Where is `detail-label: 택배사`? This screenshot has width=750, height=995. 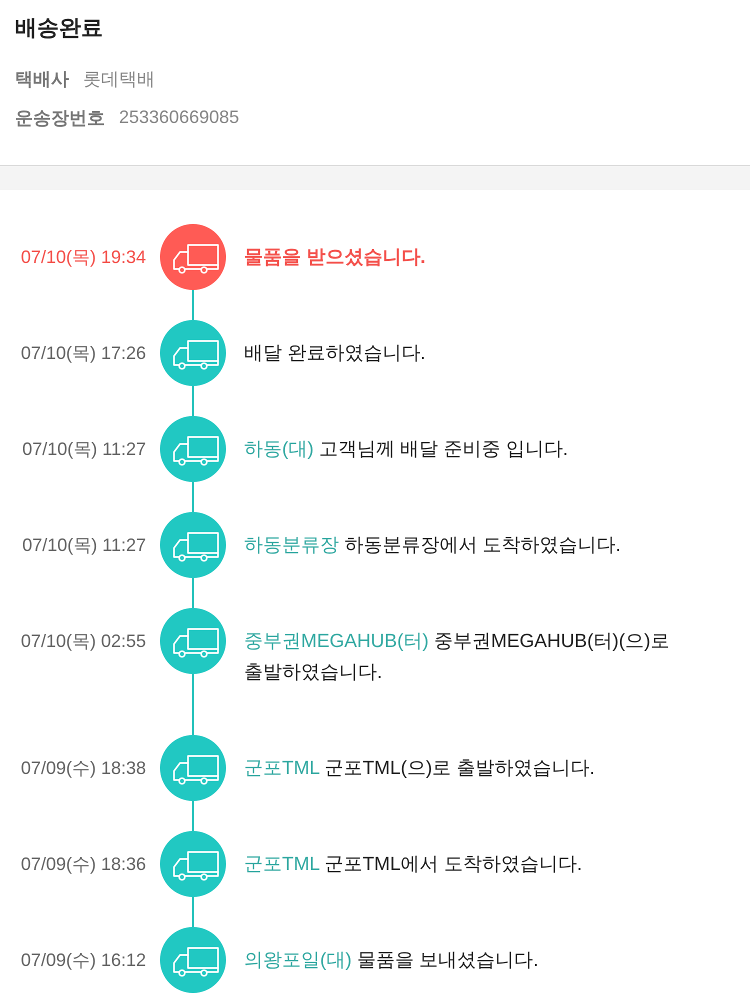
detail-label: 택배사 is located at coordinates (42, 79).